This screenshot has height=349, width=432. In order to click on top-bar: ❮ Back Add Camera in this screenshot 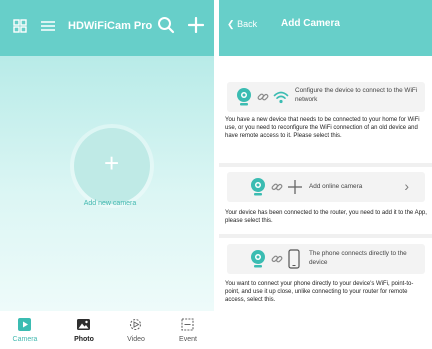, I will do `click(325, 28)`.